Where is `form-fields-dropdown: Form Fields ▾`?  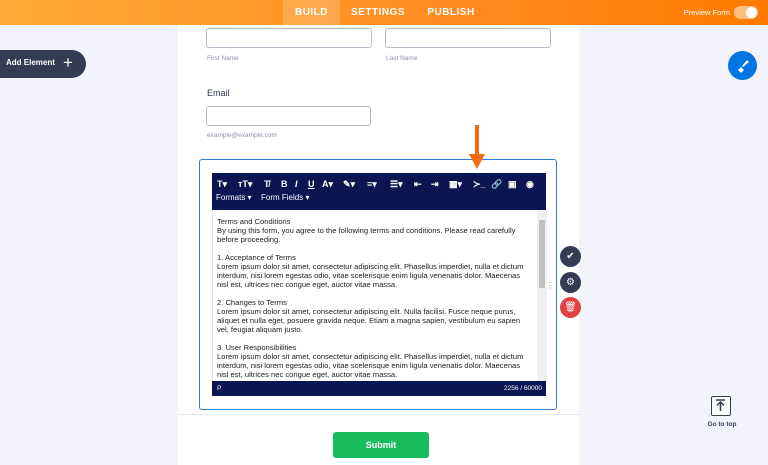 form-fields-dropdown: Form Fields ▾ is located at coordinates (285, 197).